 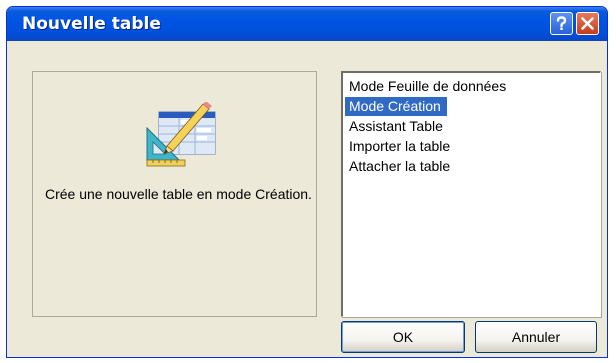 I want to click on window-title: Nouvelle table, so click(x=91, y=24).